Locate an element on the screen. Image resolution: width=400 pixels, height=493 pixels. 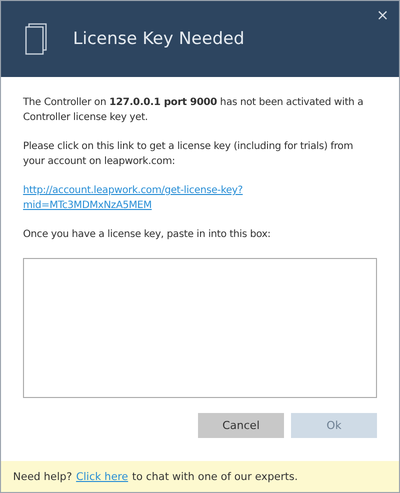
message-text: Please click on this link to get a license key (including for trials) from your account on leapwork.com: is located at coordinates (188, 154).